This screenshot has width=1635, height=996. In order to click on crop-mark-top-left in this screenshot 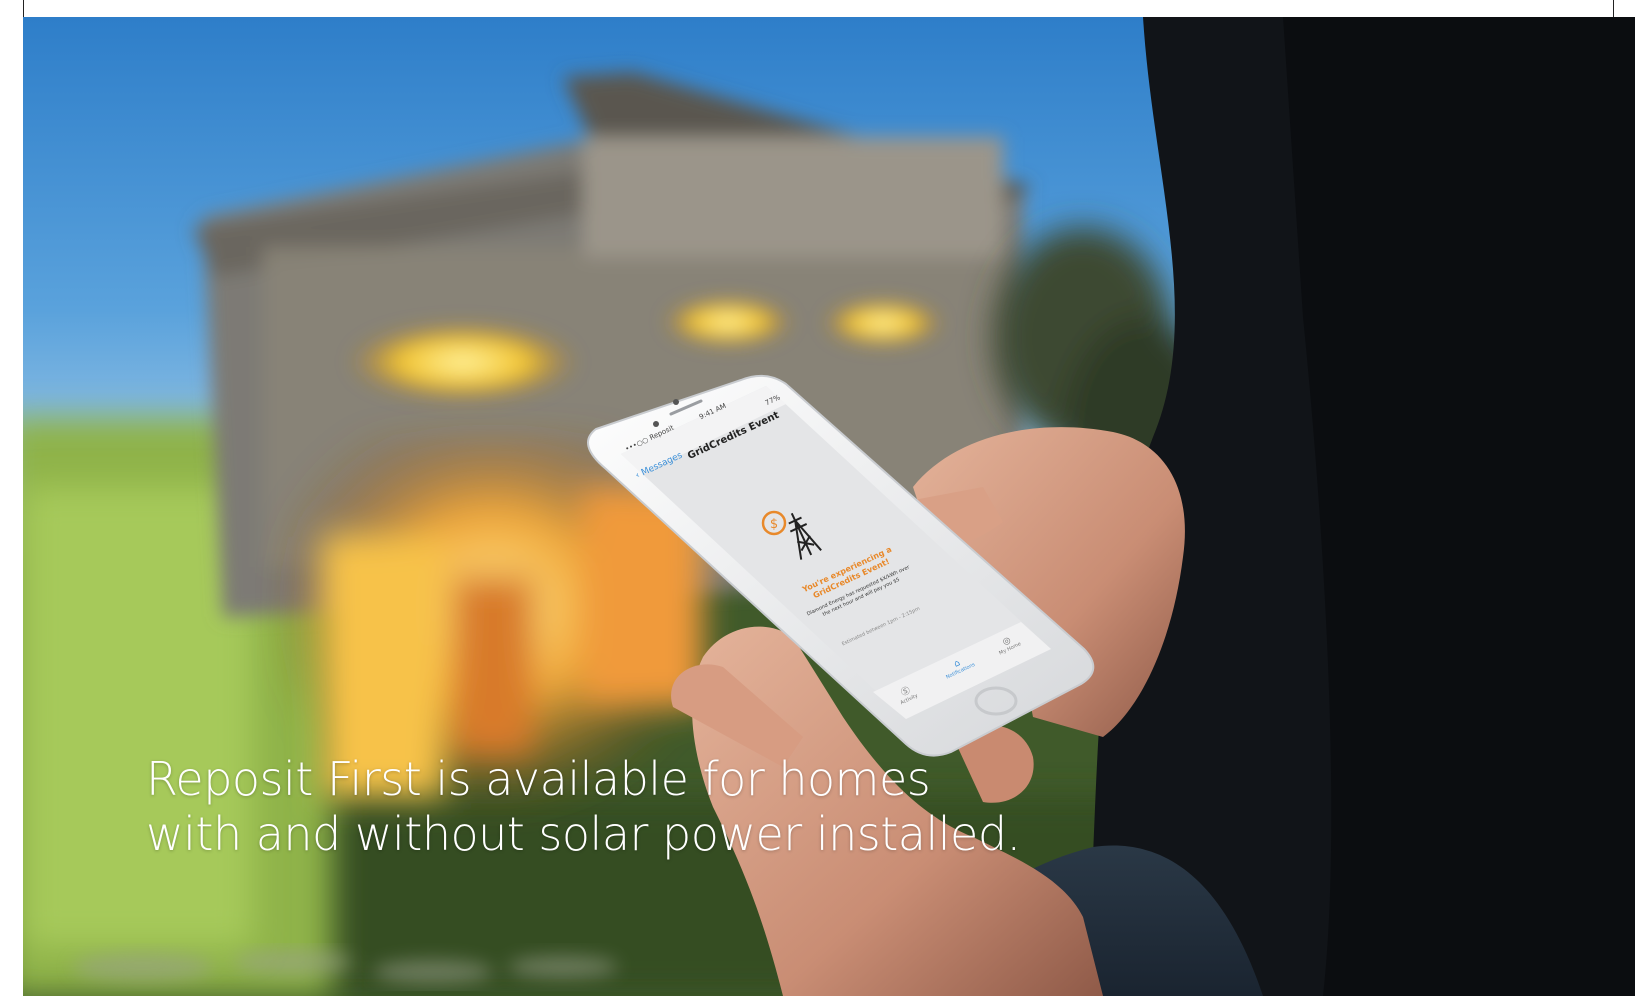, I will do `click(23, 9)`.